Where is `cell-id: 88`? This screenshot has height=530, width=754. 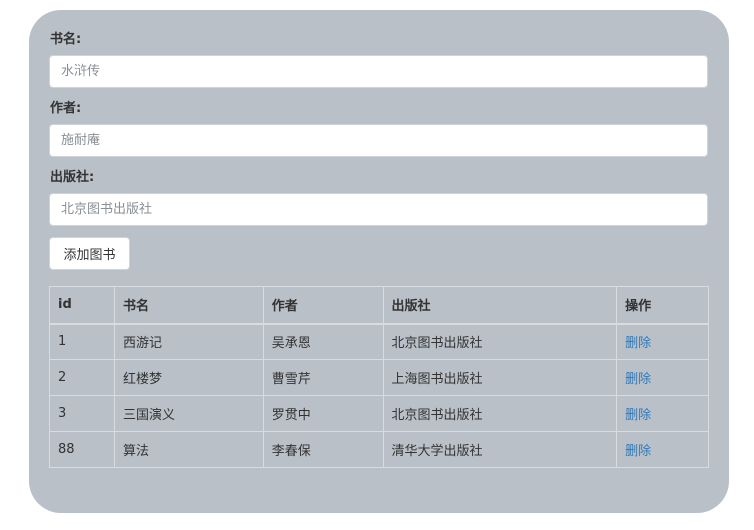 cell-id: 88 is located at coordinates (82, 449).